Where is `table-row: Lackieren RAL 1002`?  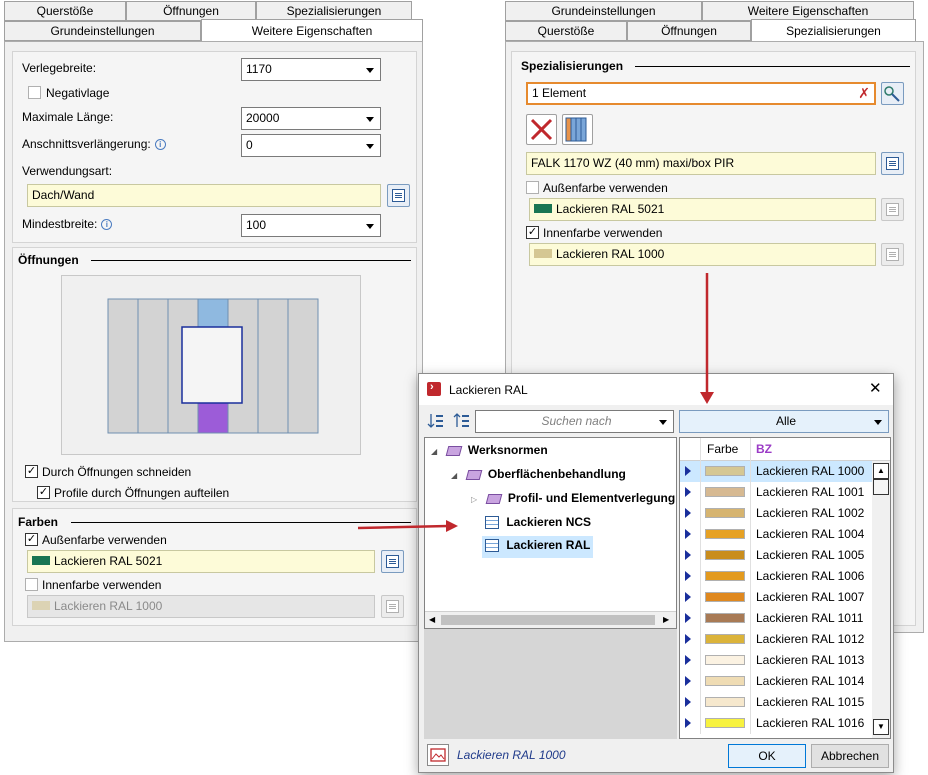
table-row: Lackieren RAL 1002 is located at coordinates (776, 513).